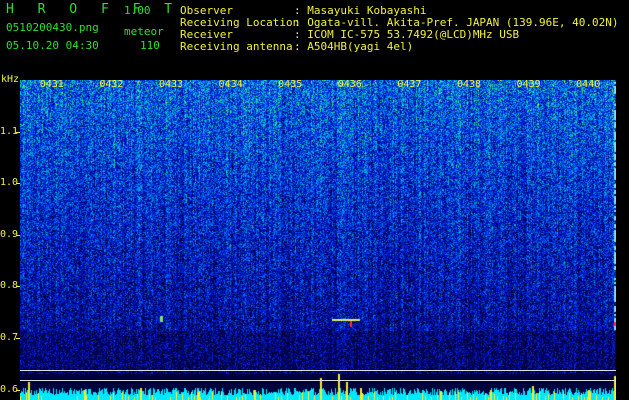  I want to click on meteor-count: 110, so click(150, 45).